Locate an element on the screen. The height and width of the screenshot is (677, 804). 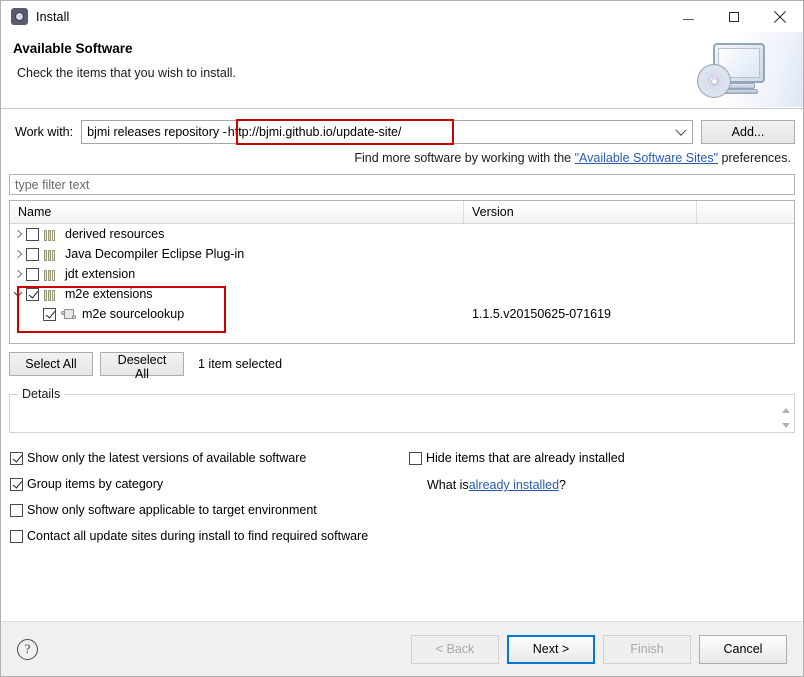
work-with-value-prefix: bjmi releases repository - is located at coordinates (157, 132).